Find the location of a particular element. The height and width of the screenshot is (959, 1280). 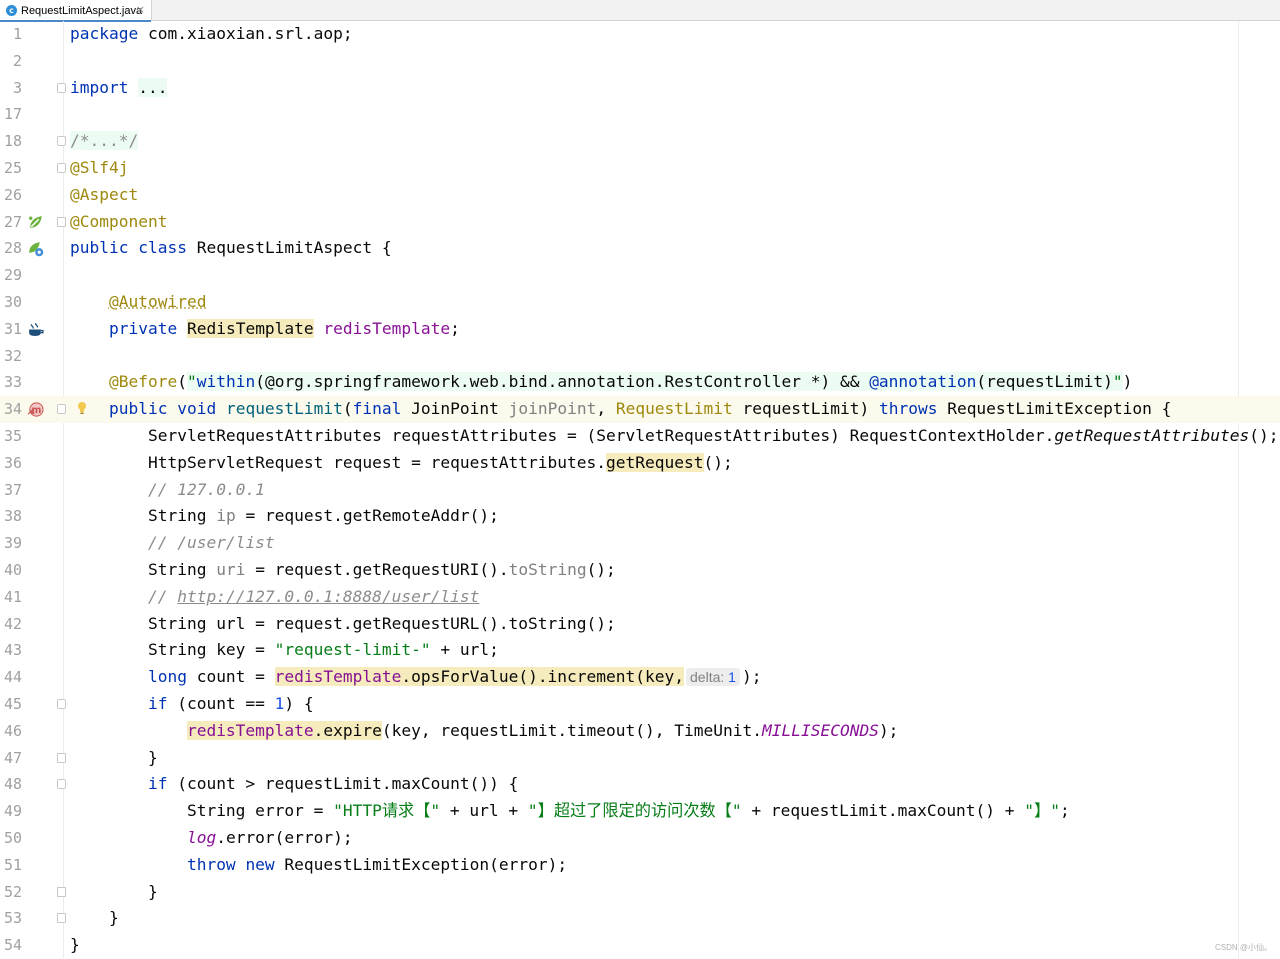

line-number: 43 is located at coordinates (12, 650).